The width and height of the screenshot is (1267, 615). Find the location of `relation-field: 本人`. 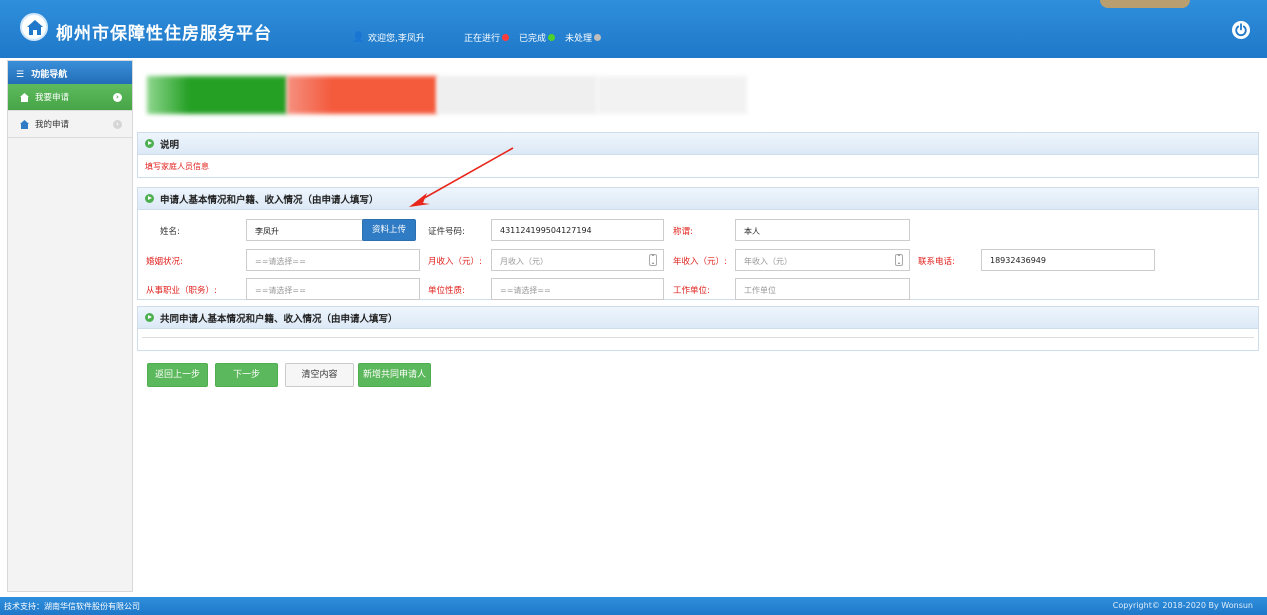

relation-field: 本人 is located at coordinates (822, 230).